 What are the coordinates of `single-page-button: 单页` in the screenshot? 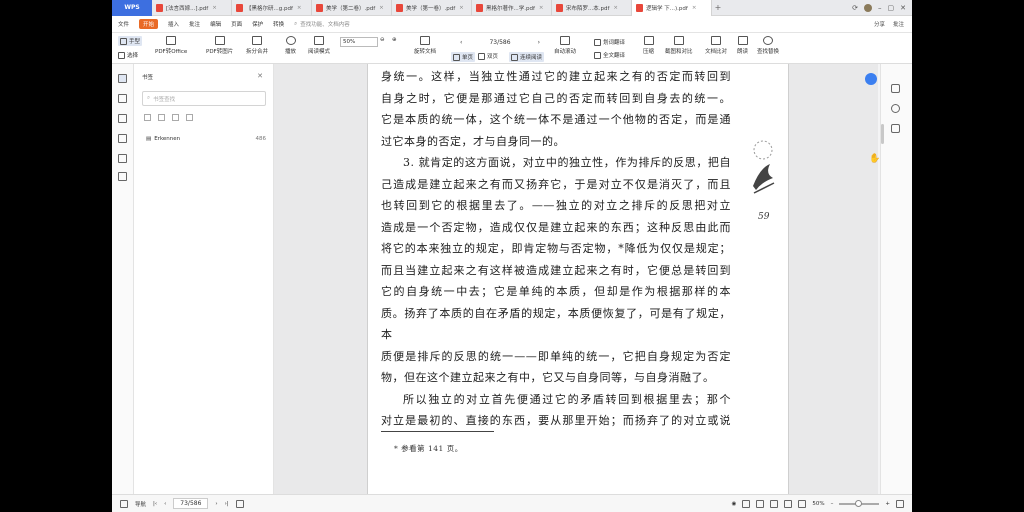 It's located at (463, 57).